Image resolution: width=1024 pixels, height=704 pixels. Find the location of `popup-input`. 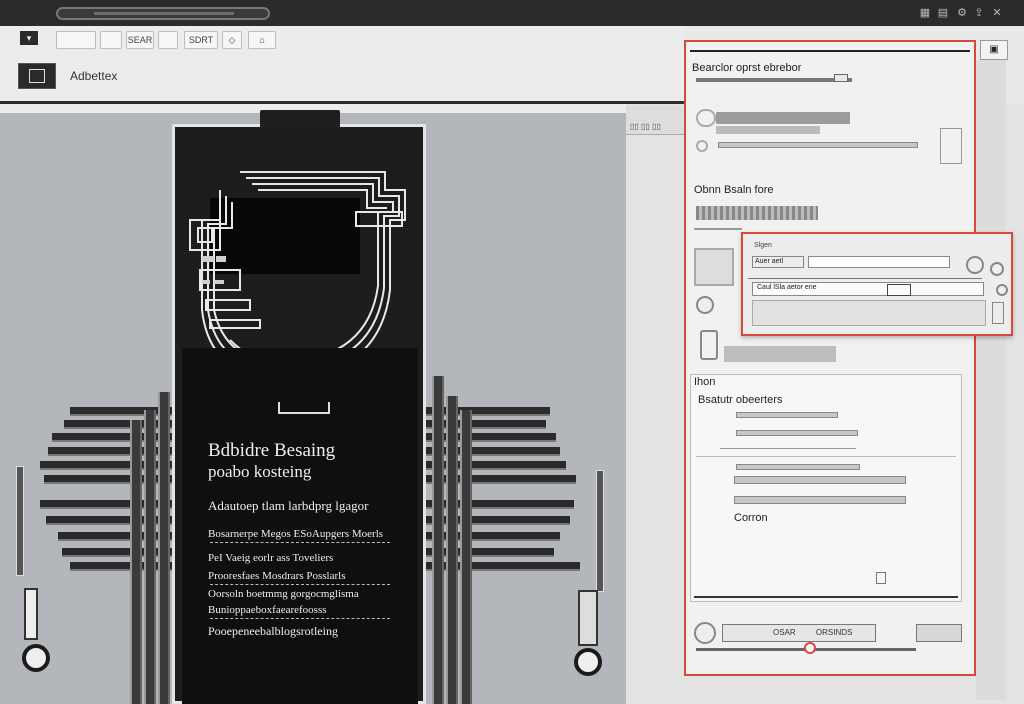

popup-input is located at coordinates (879, 262).